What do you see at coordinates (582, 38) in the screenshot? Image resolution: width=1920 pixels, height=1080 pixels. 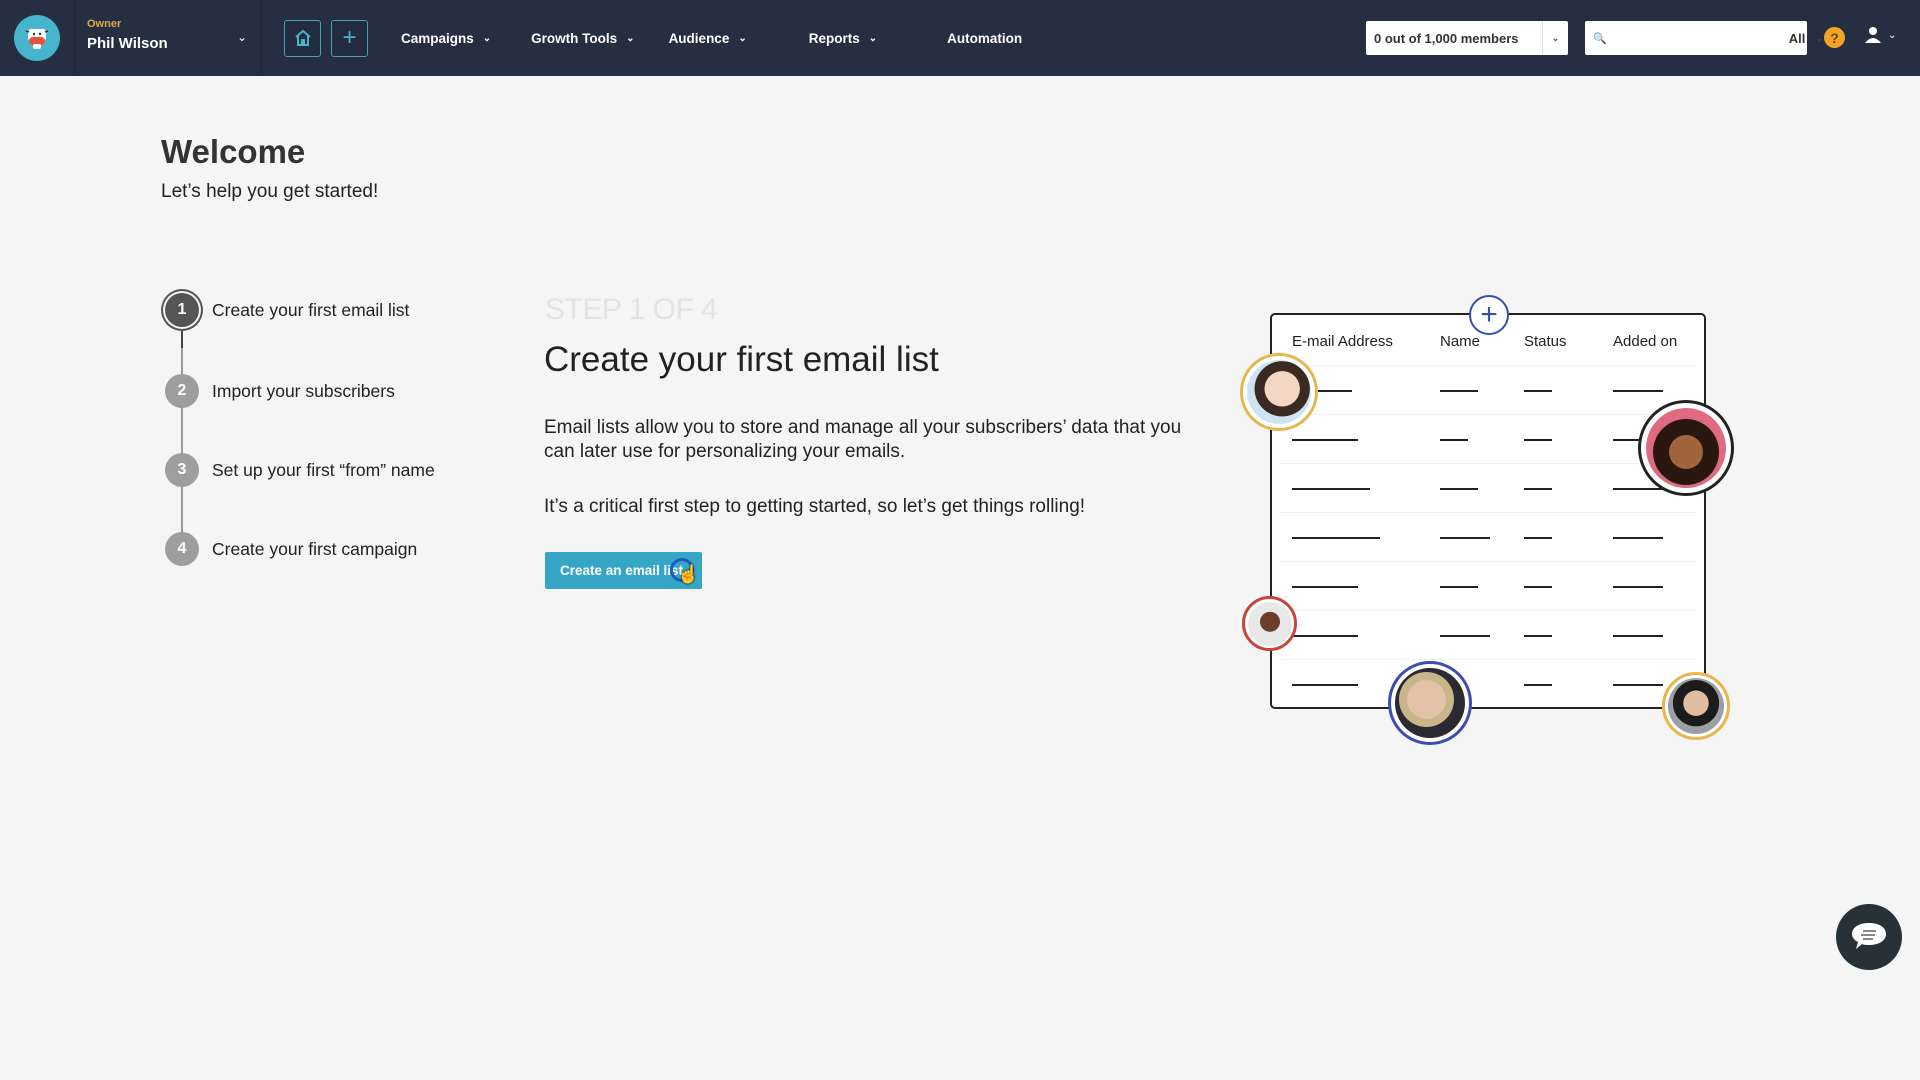 I see `nav-growth-tools: Growth Tools ⌄` at bounding box center [582, 38].